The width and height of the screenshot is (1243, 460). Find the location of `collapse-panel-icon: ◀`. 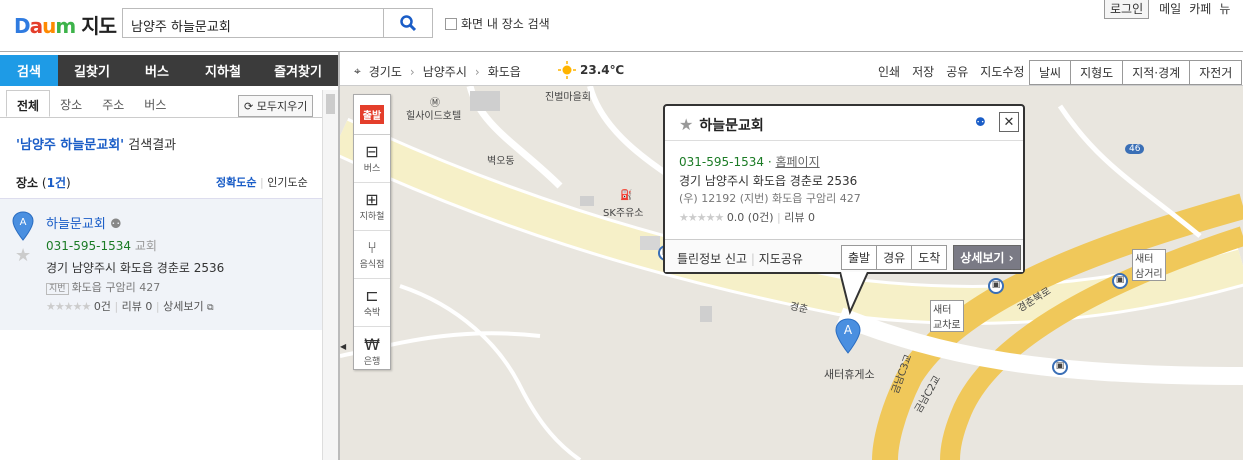

collapse-panel-icon: ◀ is located at coordinates (343, 346).